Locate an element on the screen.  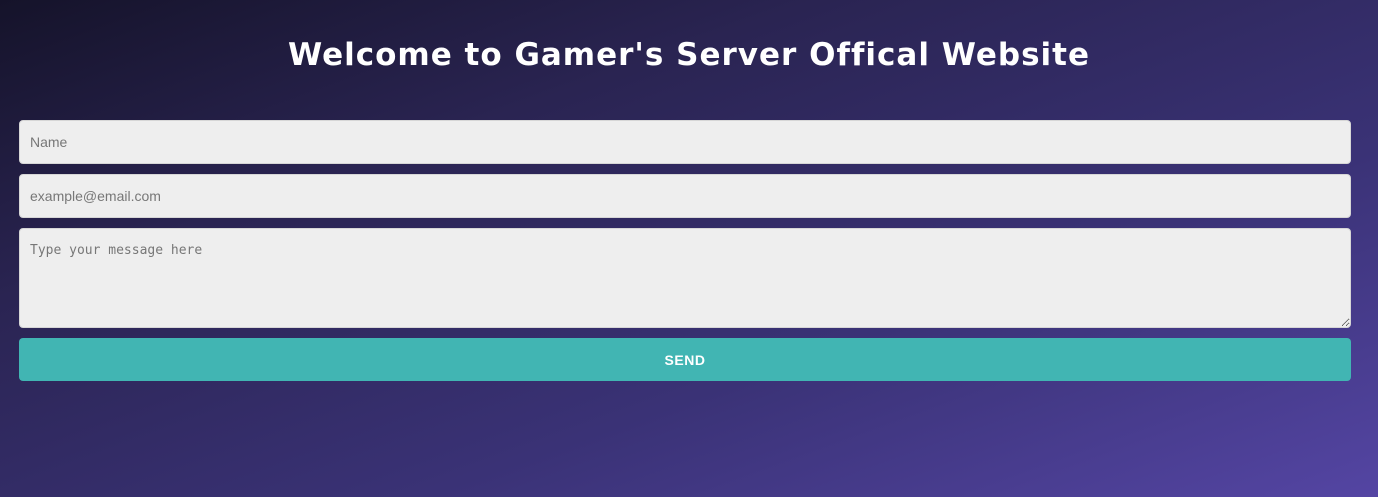
name-input is located at coordinates (685, 142).